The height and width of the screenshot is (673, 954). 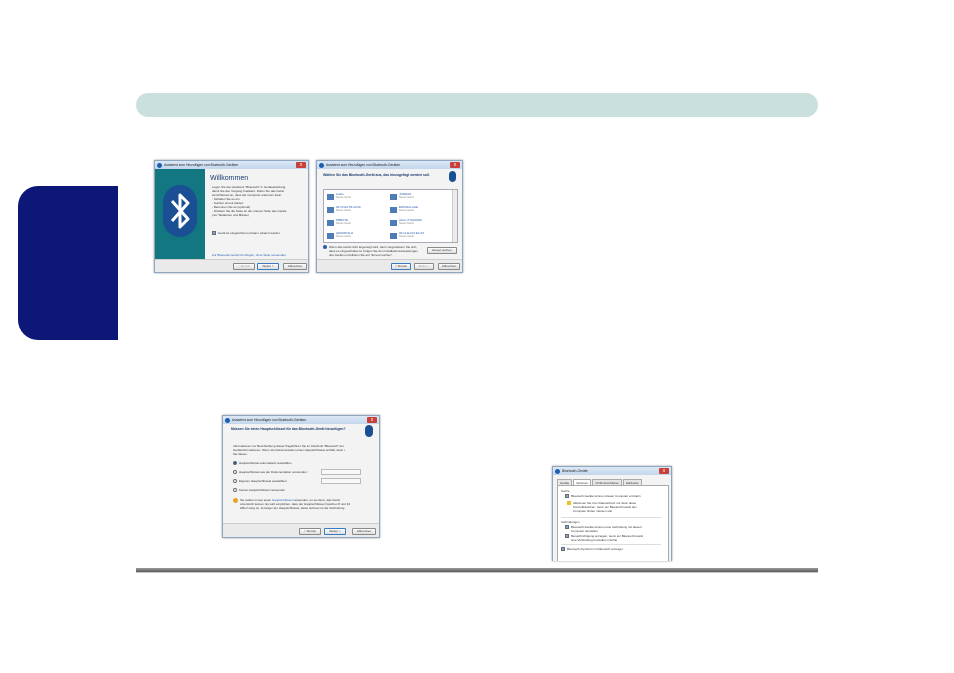 What do you see at coordinates (477, 105) in the screenshot?
I see `header-bar` at bounding box center [477, 105].